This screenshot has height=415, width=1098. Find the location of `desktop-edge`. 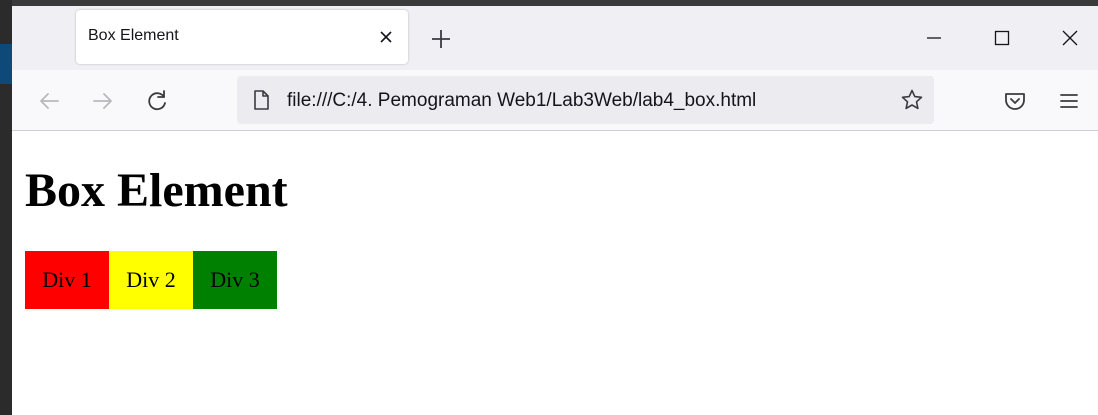

desktop-edge is located at coordinates (6, 207).